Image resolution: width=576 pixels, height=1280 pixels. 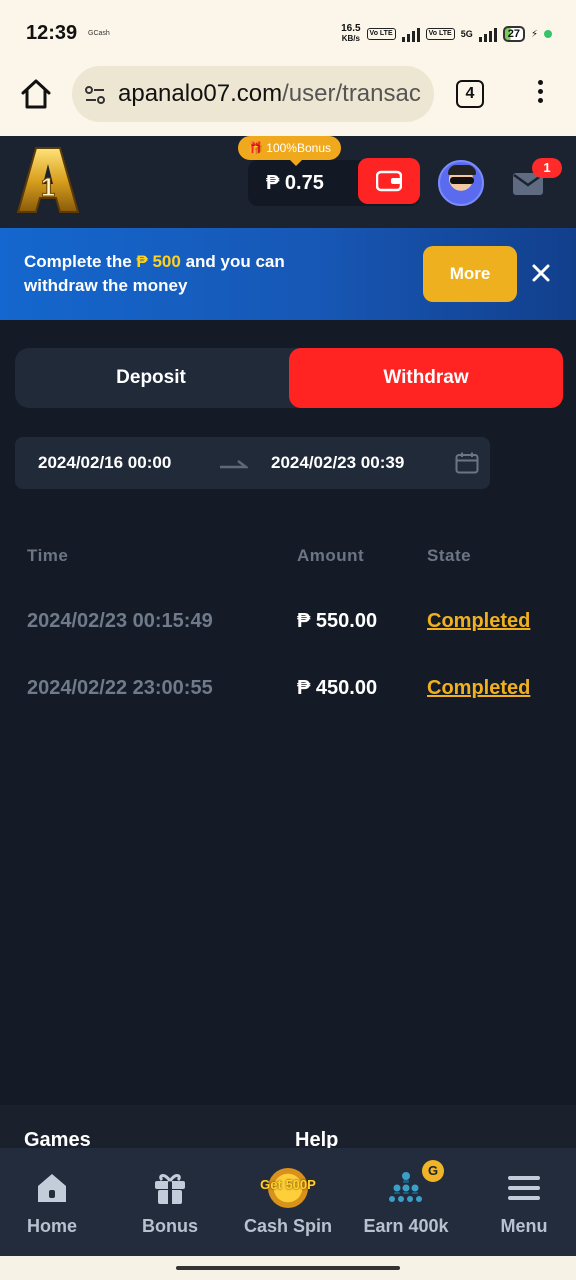 What do you see at coordinates (540, 93) in the screenshot?
I see `browser-menu-icon` at bounding box center [540, 93].